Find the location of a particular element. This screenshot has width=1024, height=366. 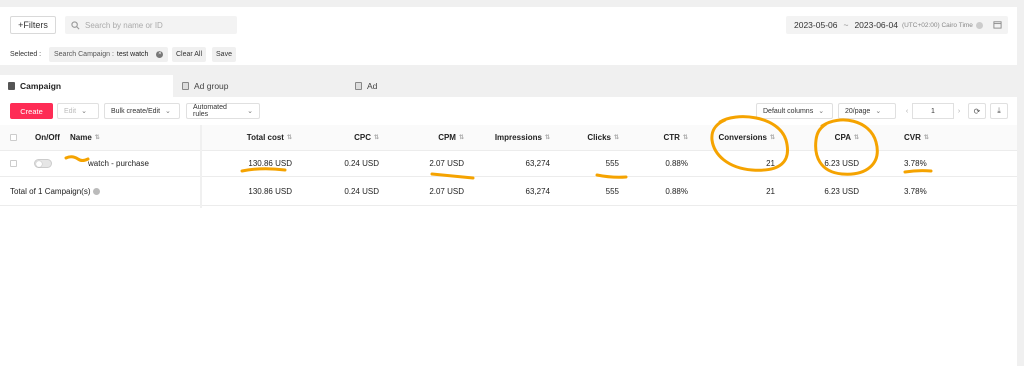

col-total-cost: Total cost ⇅ is located at coordinates (256, 137).